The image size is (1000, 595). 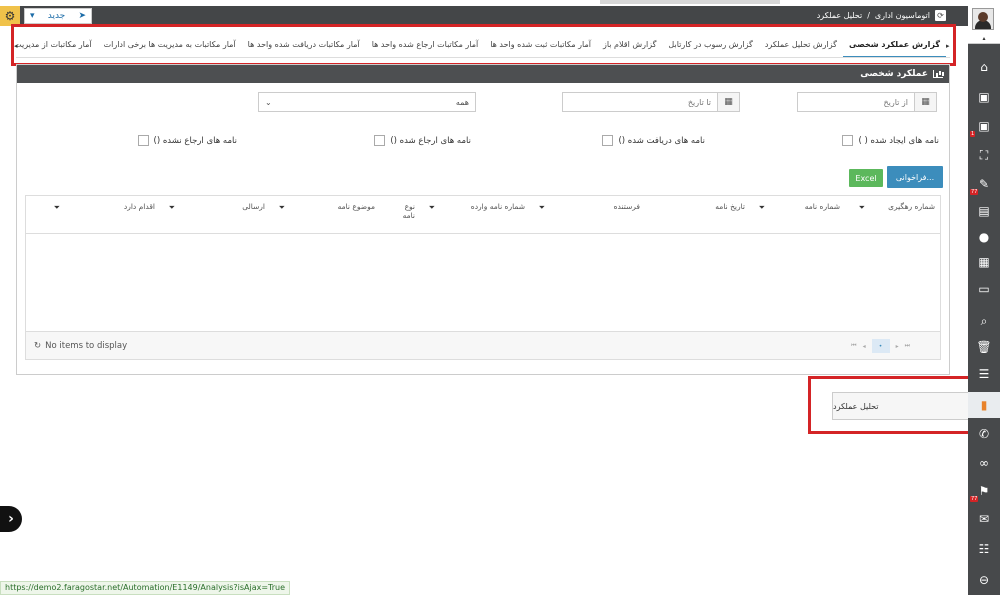 I want to click on tab-open-items: گزارش اقلام باز, so click(x=629, y=45).